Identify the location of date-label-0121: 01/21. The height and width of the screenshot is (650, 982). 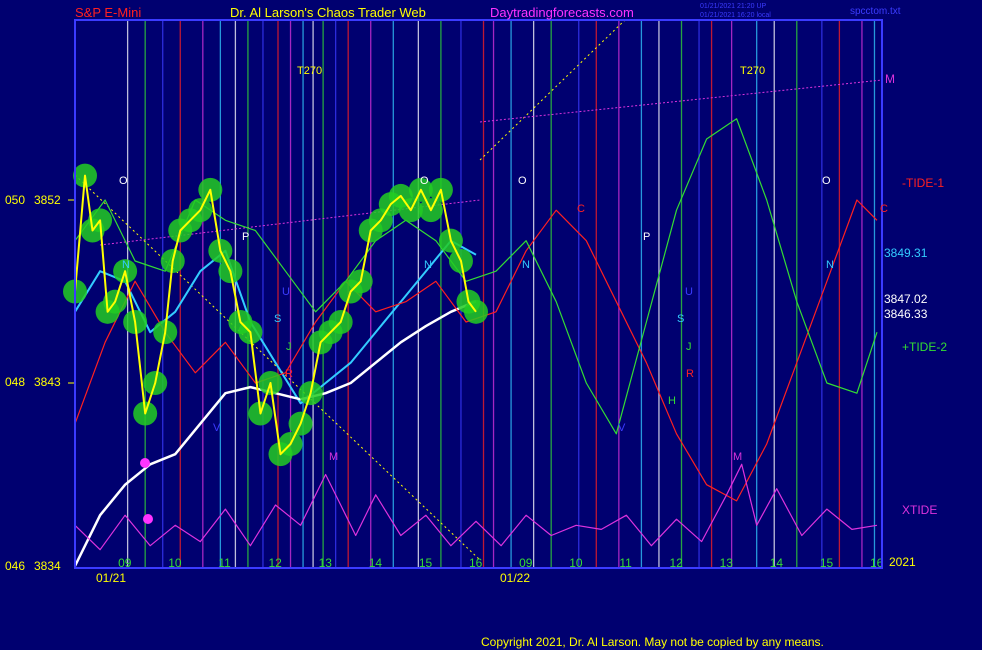
(111, 578).